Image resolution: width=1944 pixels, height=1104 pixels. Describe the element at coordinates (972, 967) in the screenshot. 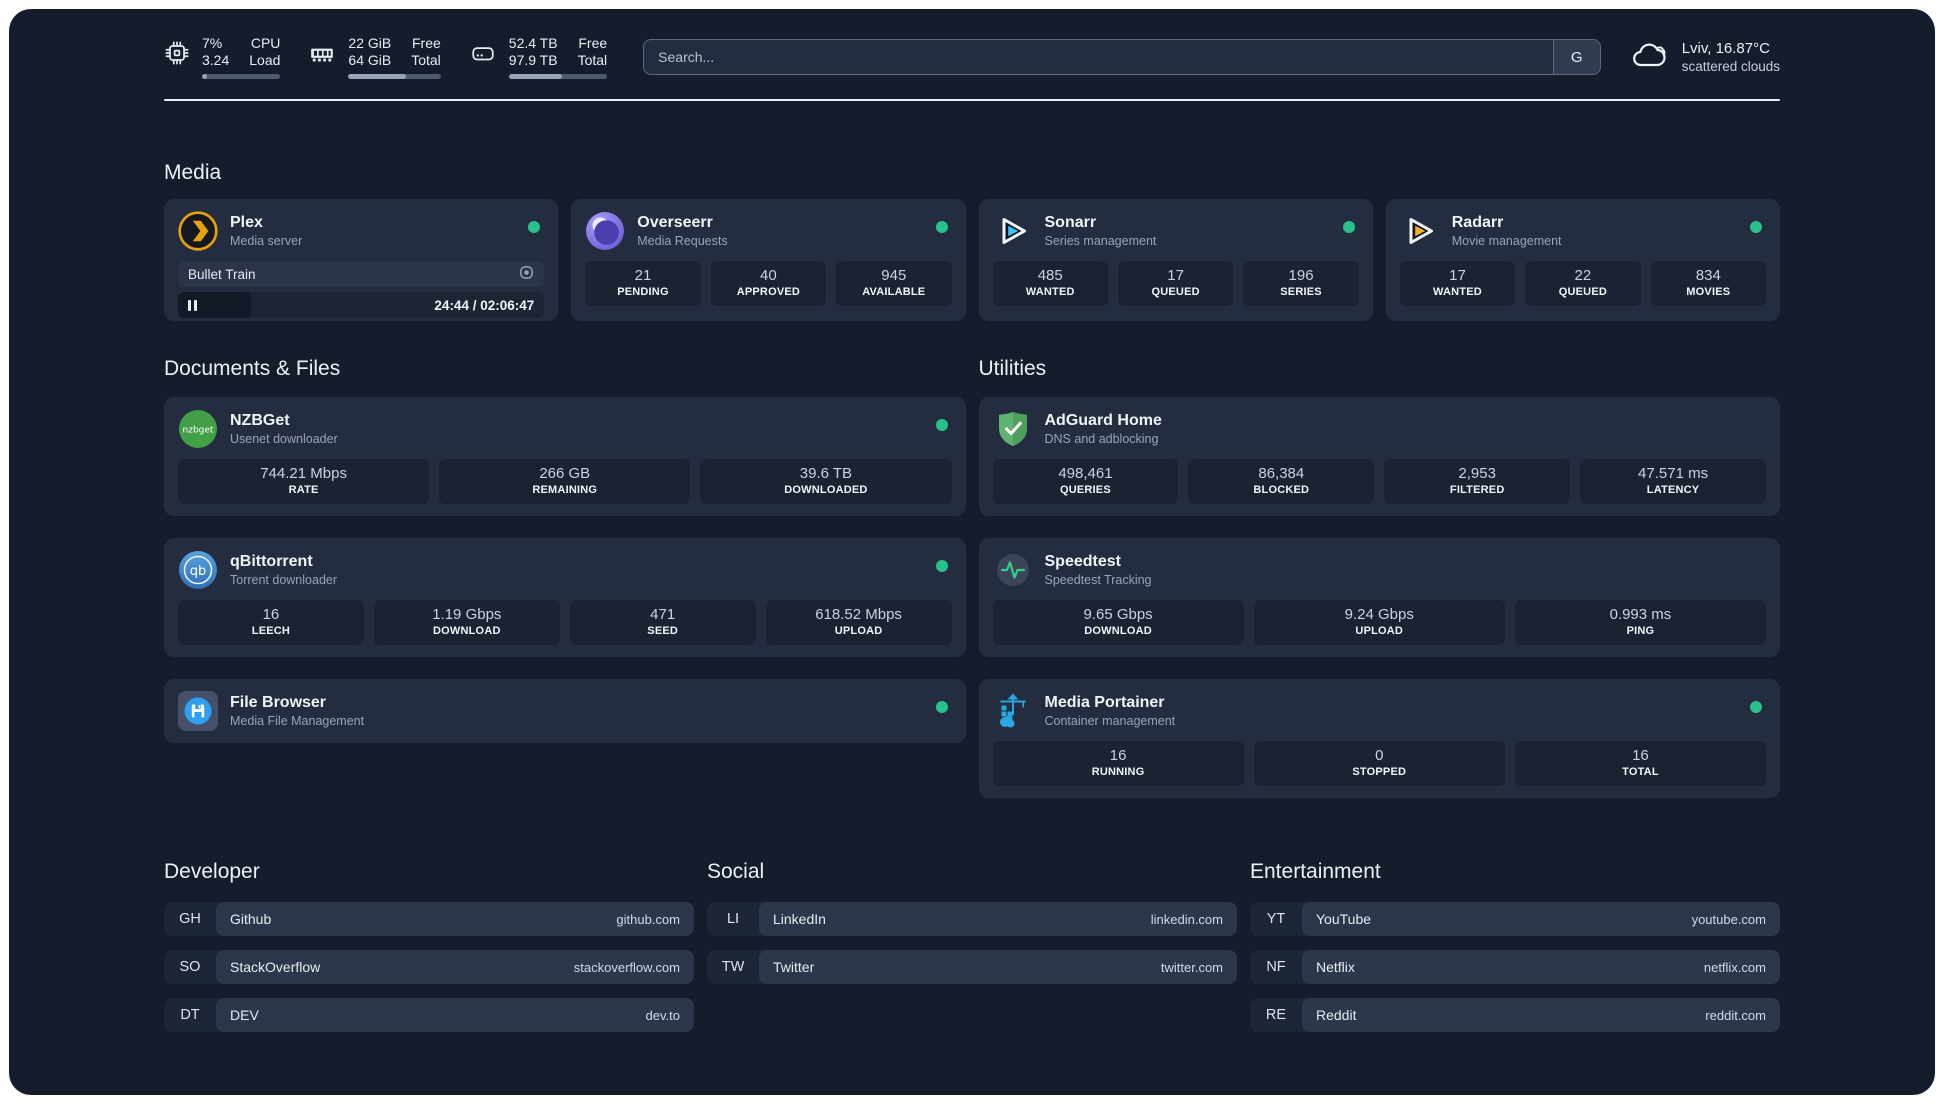

I see `link-twitter: TW Twitter twitter.com` at that location.